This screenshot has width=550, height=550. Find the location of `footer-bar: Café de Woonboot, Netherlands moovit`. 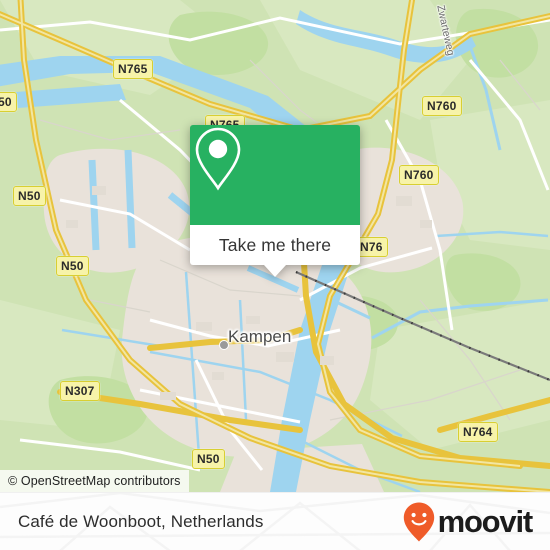

footer-bar: Café de Woonboot, Netherlands moovit is located at coordinates (275, 521).